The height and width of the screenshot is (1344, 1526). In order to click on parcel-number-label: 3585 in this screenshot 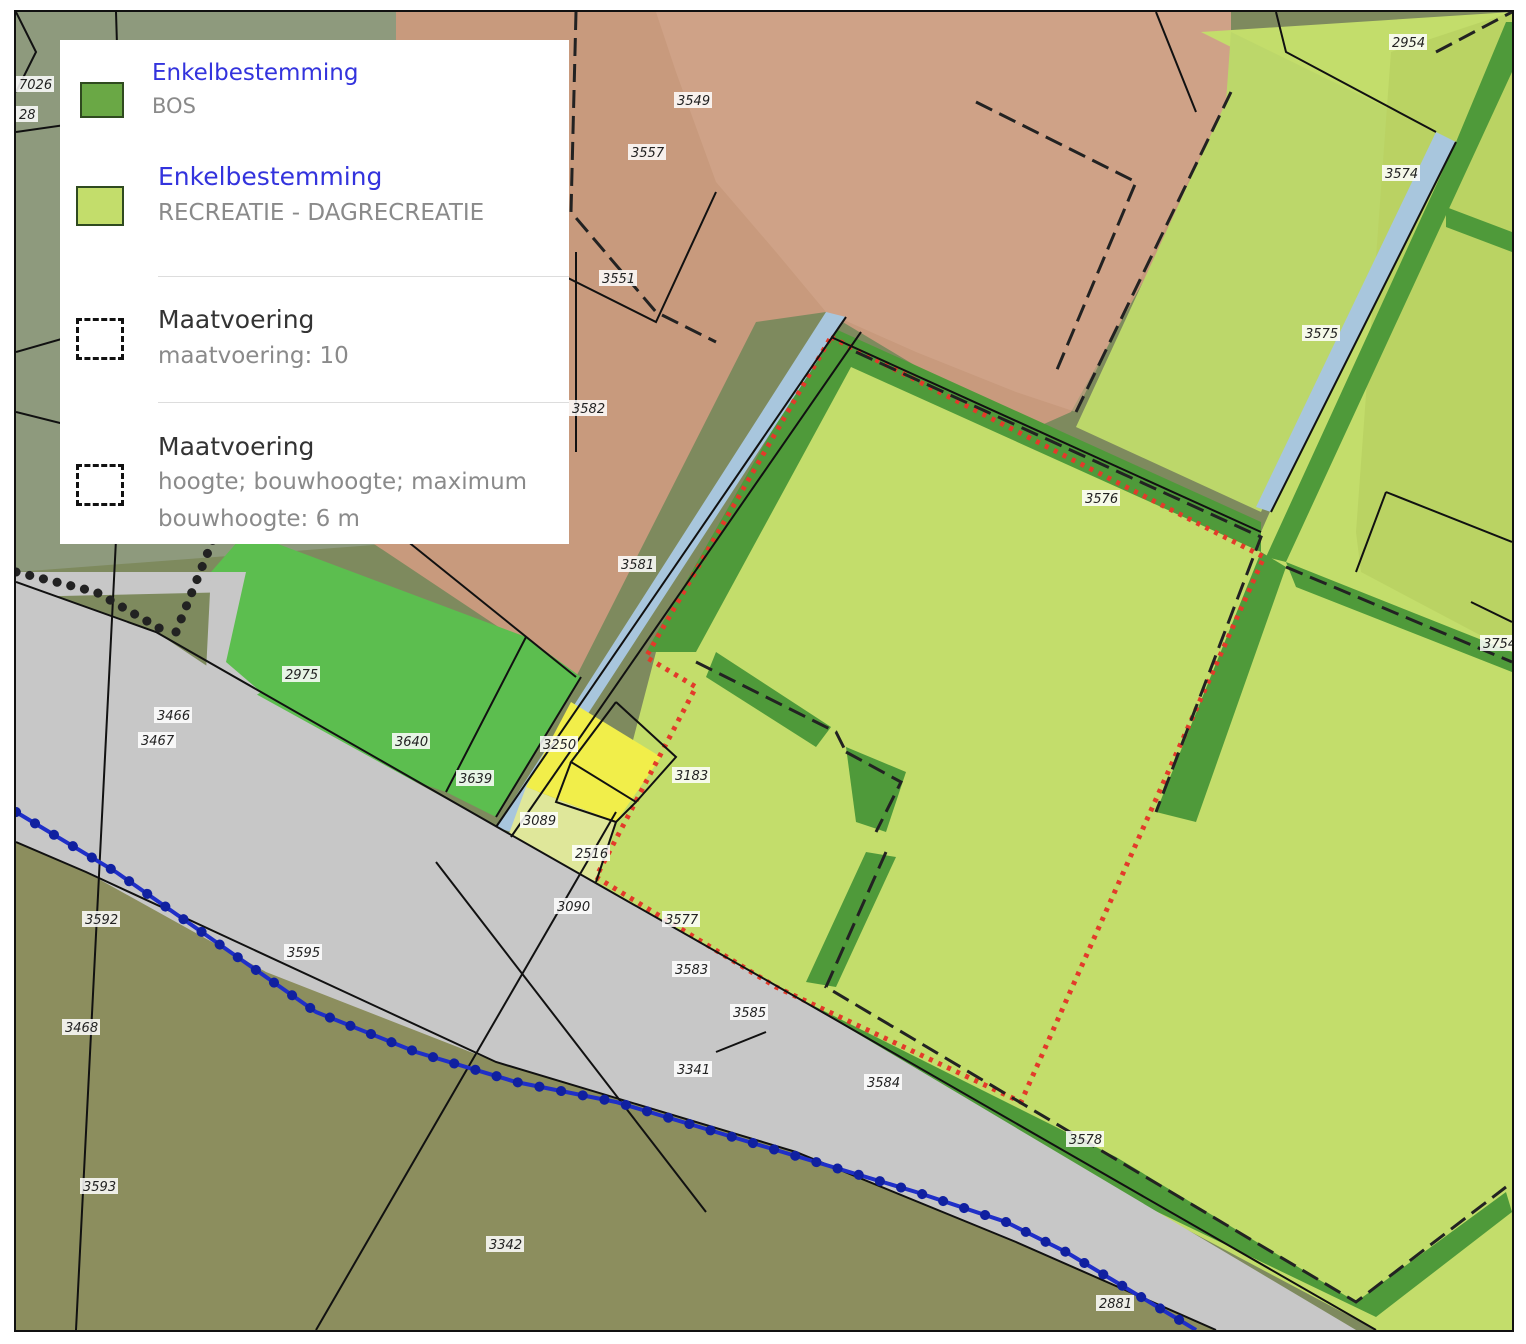, I will do `click(749, 1013)`.